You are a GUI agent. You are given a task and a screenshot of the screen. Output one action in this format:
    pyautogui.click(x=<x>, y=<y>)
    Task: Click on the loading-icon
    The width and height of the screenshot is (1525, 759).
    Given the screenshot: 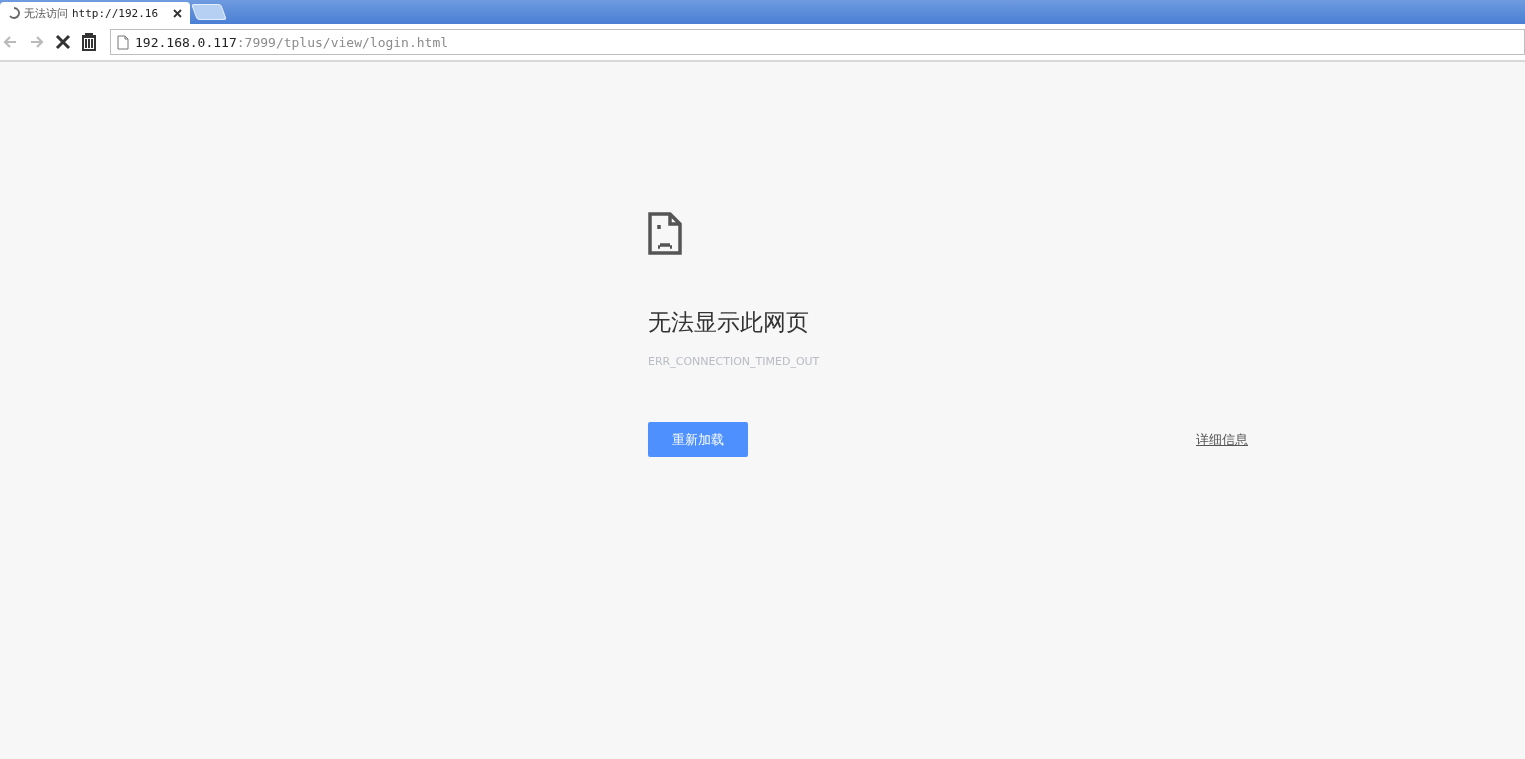 What is the action you would take?
    pyautogui.click(x=14, y=13)
    